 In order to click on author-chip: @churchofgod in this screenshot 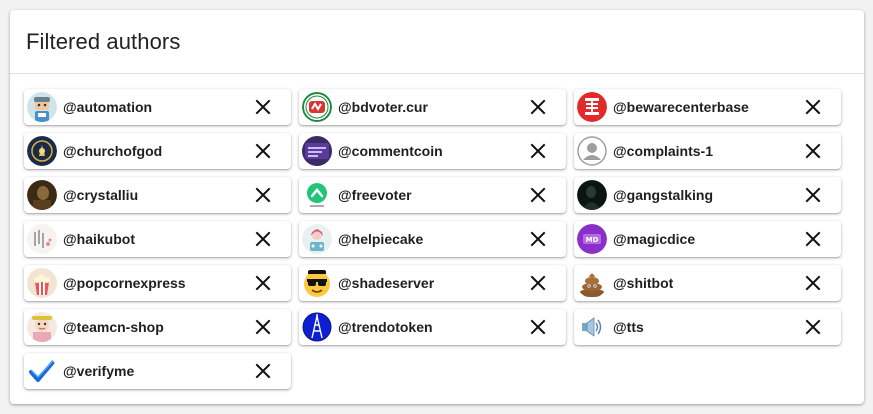, I will do `click(157, 151)`.